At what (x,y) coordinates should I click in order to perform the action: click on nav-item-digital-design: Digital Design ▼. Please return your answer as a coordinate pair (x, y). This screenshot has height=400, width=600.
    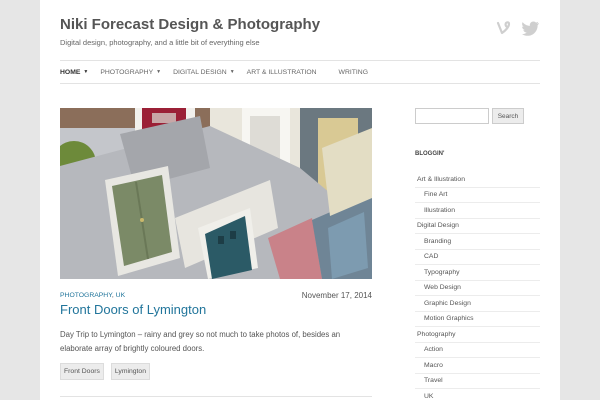
    Looking at the image, I should click on (204, 72).